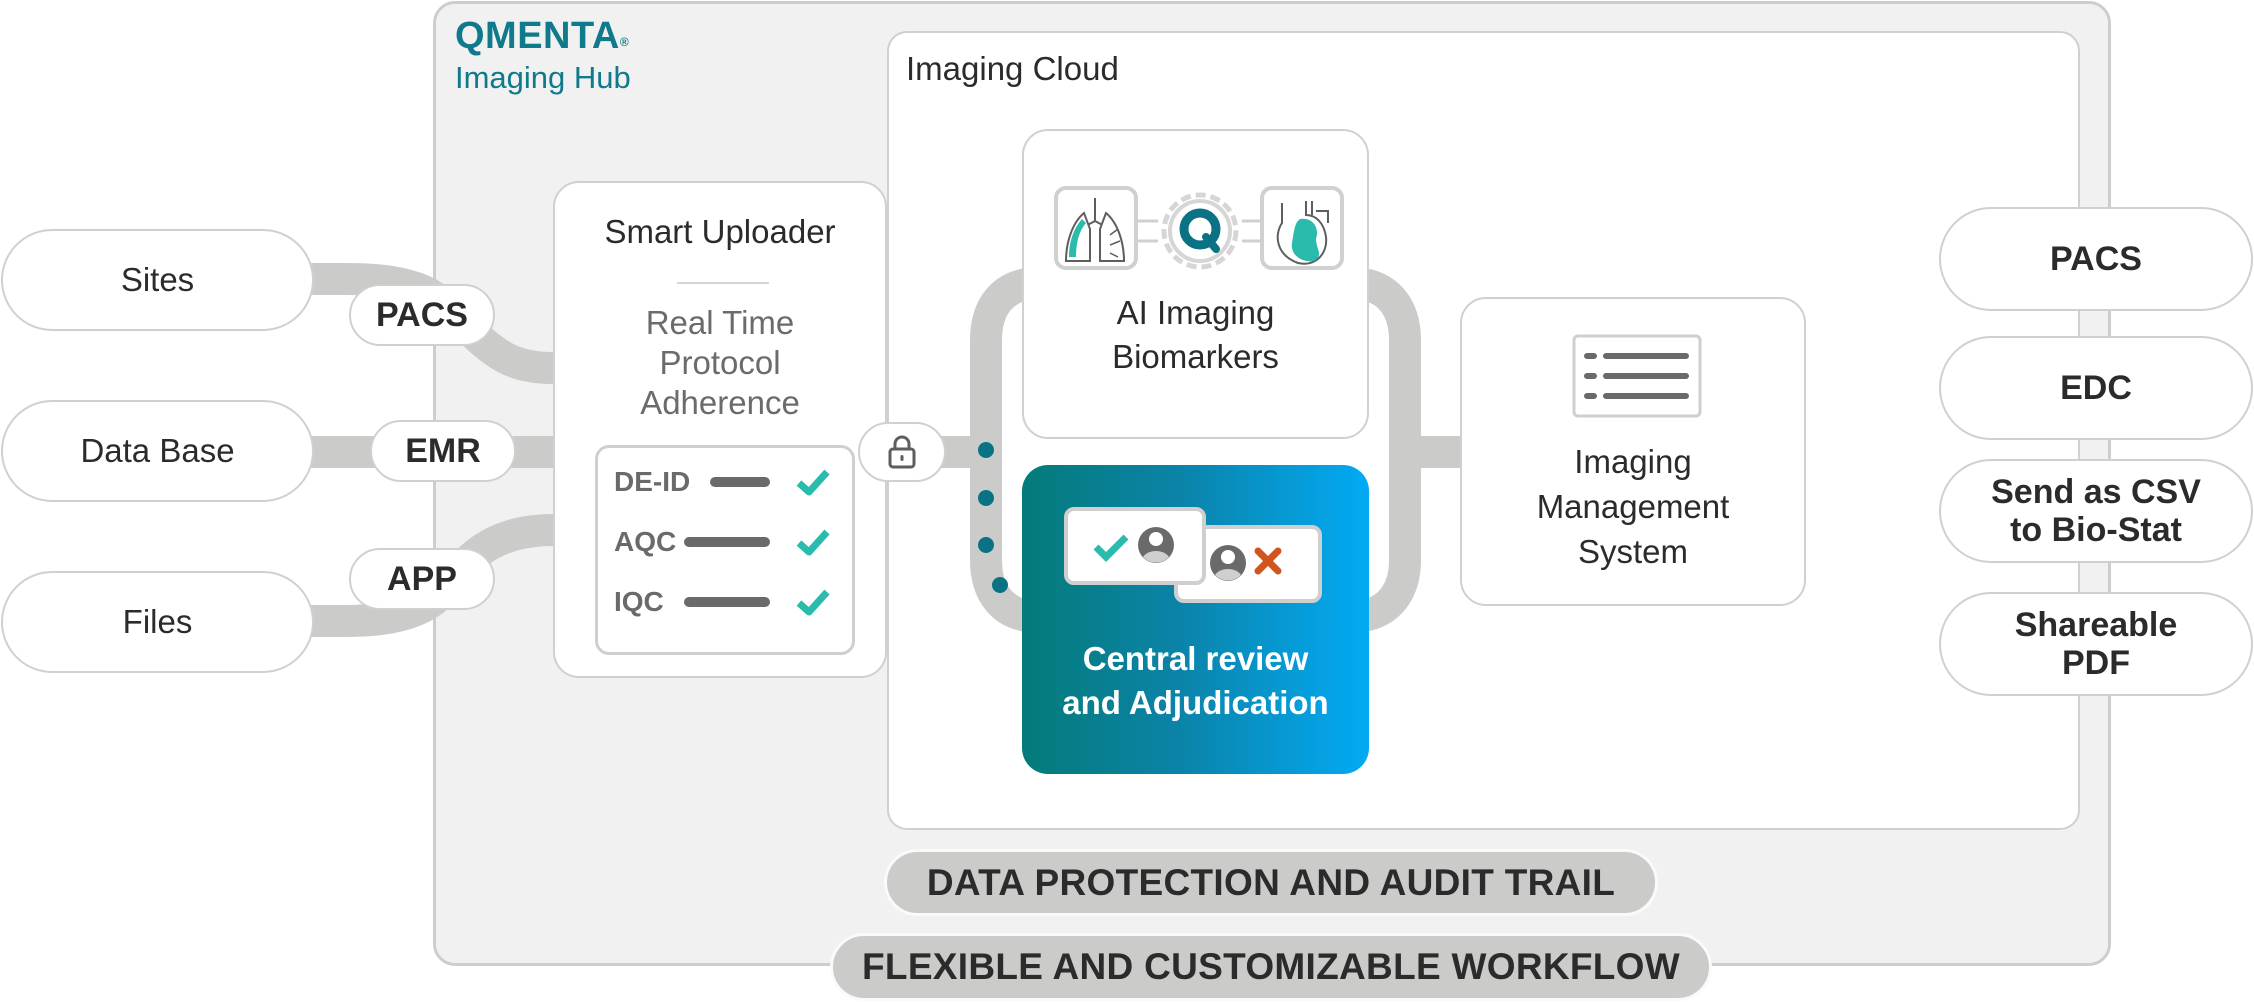 The height and width of the screenshot is (1002, 2254). What do you see at coordinates (1195, 681) in the screenshot?
I see `central-review-title: Central review and Adjudication` at bounding box center [1195, 681].